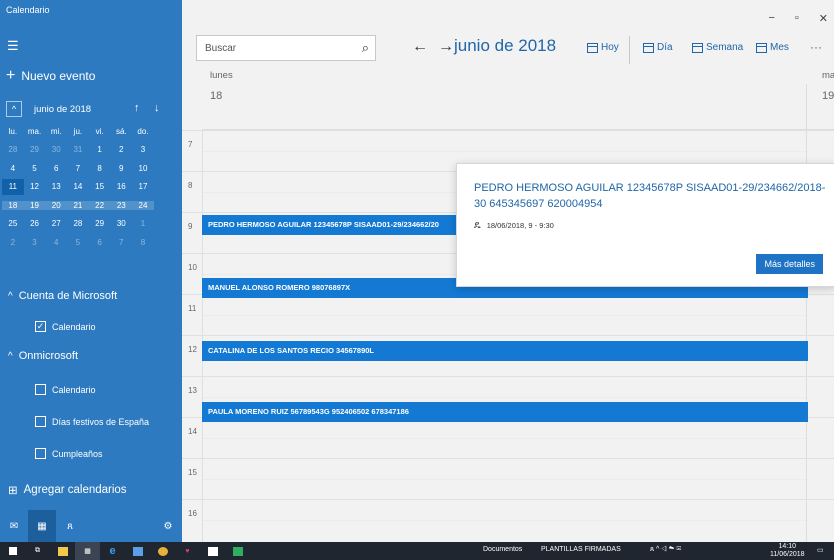 This screenshot has height=560, width=834. What do you see at coordinates (286, 48) in the screenshot?
I see `search-input: Buscar ⌕` at bounding box center [286, 48].